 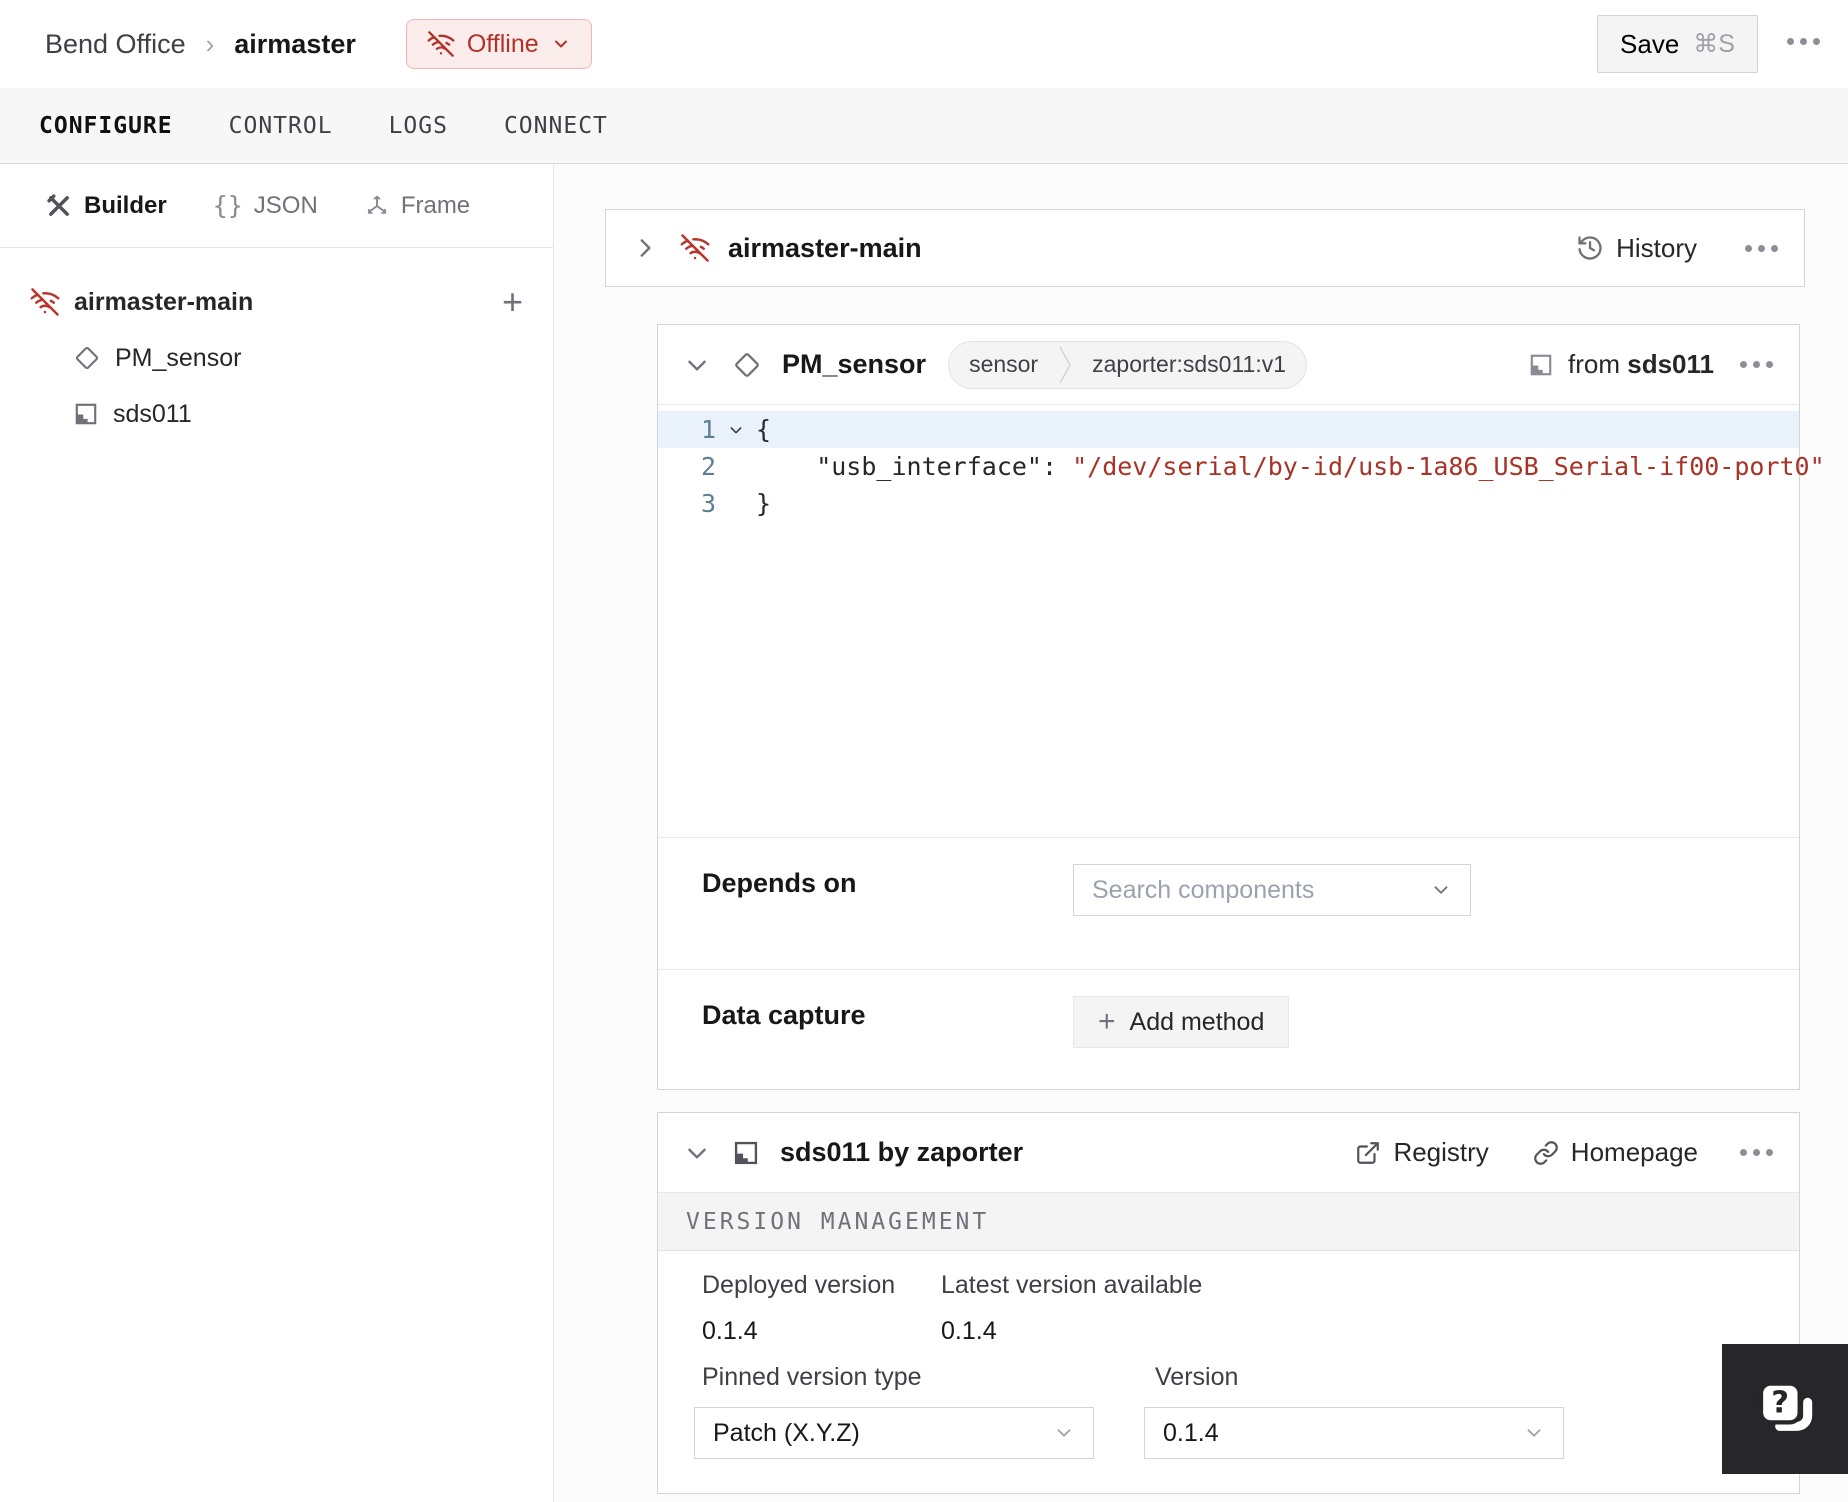 I want to click on editor-line: 3 }, so click(x=1228, y=503).